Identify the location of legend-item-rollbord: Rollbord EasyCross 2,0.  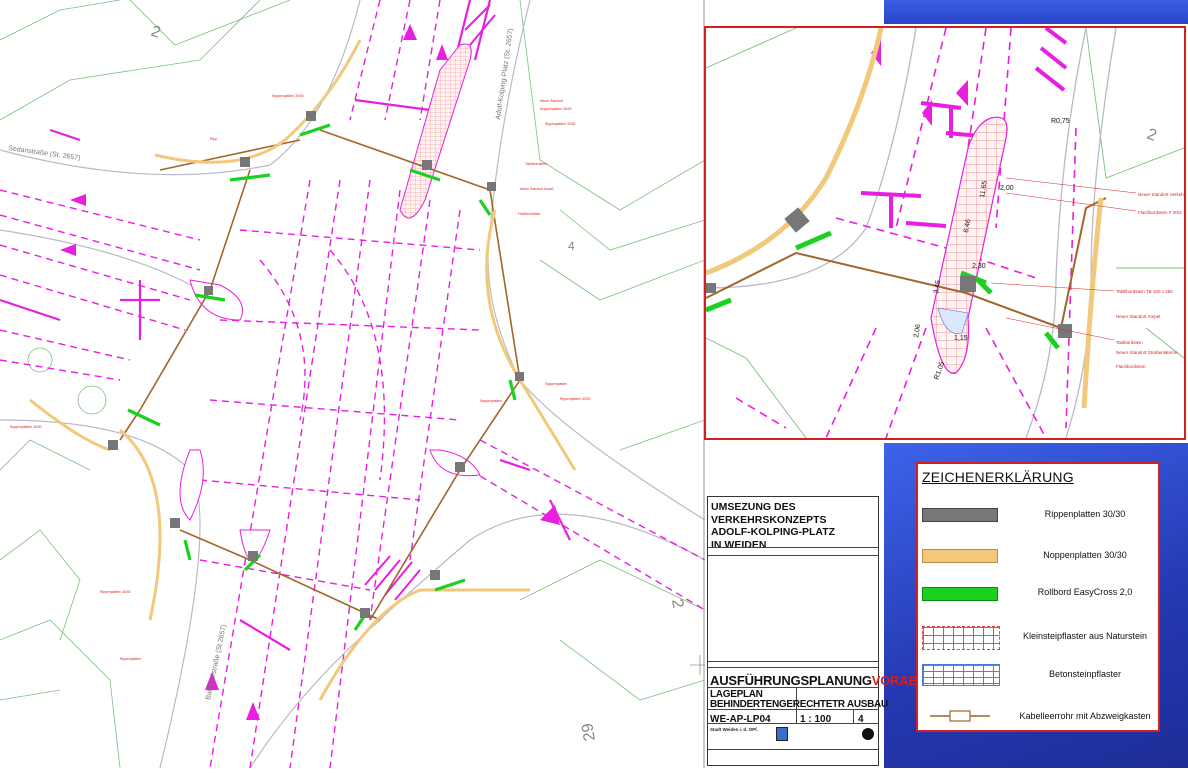
(1038, 594).